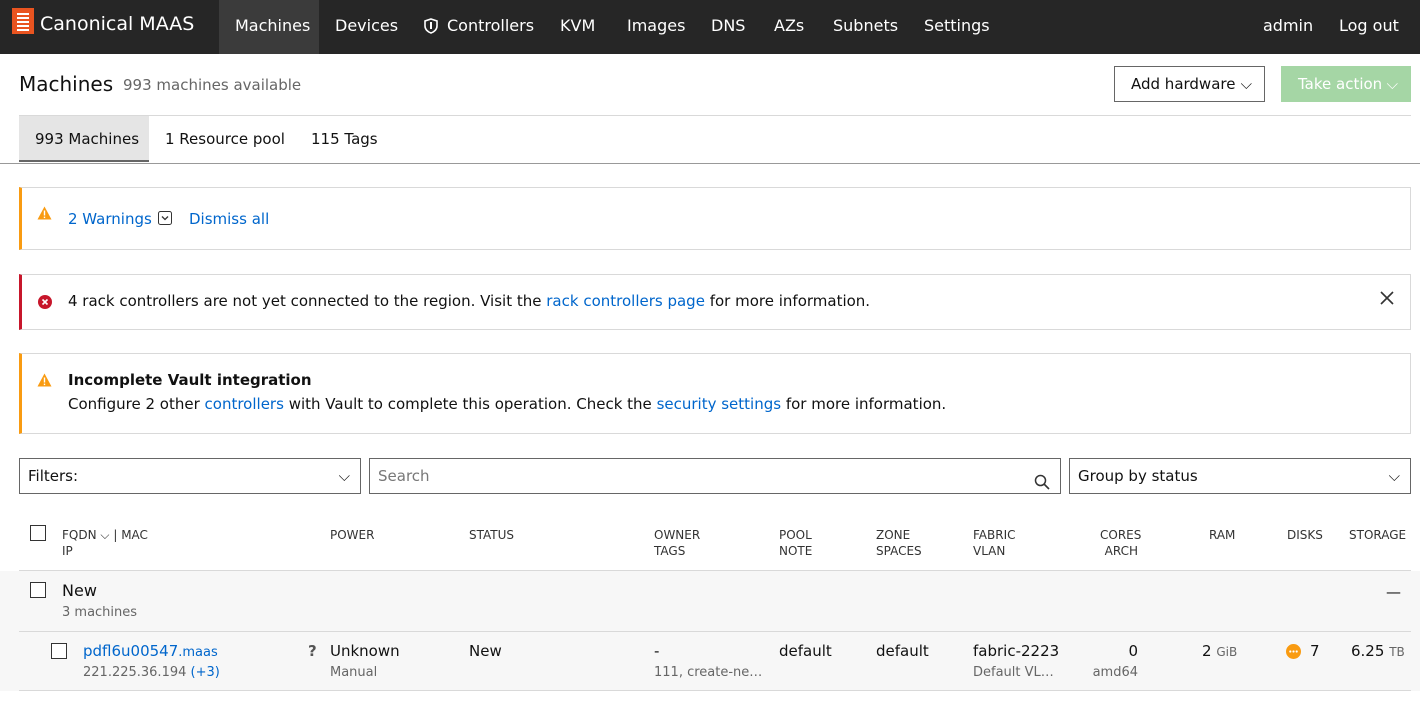 This screenshot has width=1420, height=701. Describe the element at coordinates (899, 551) in the screenshot. I see `column-spaces-label: SPACES` at that location.